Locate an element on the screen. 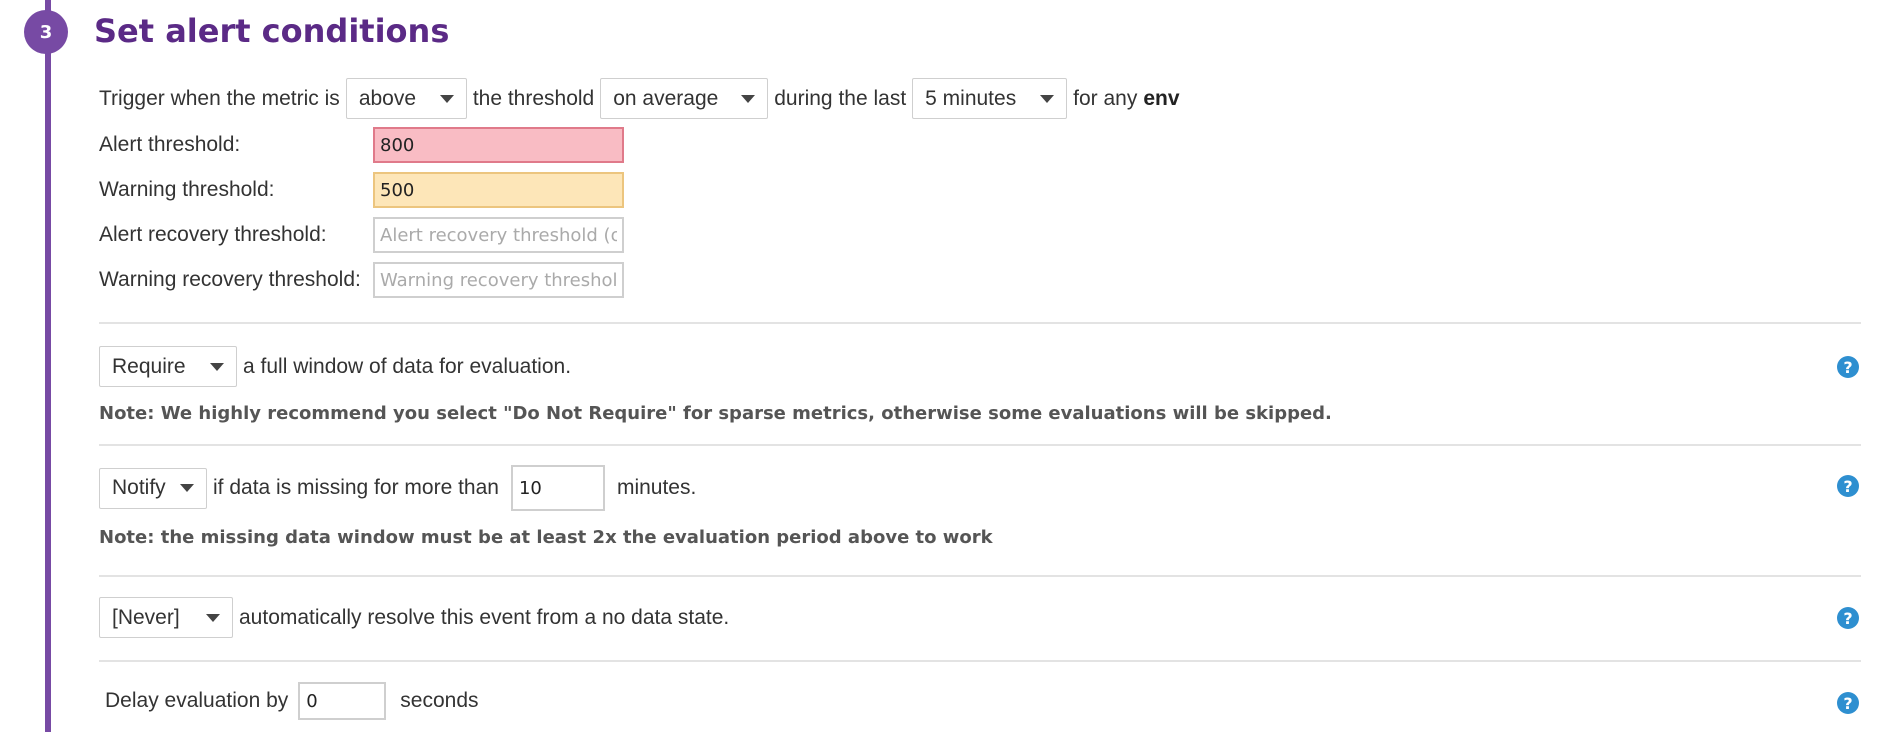  threshold-text: the threshold is located at coordinates (533, 98).